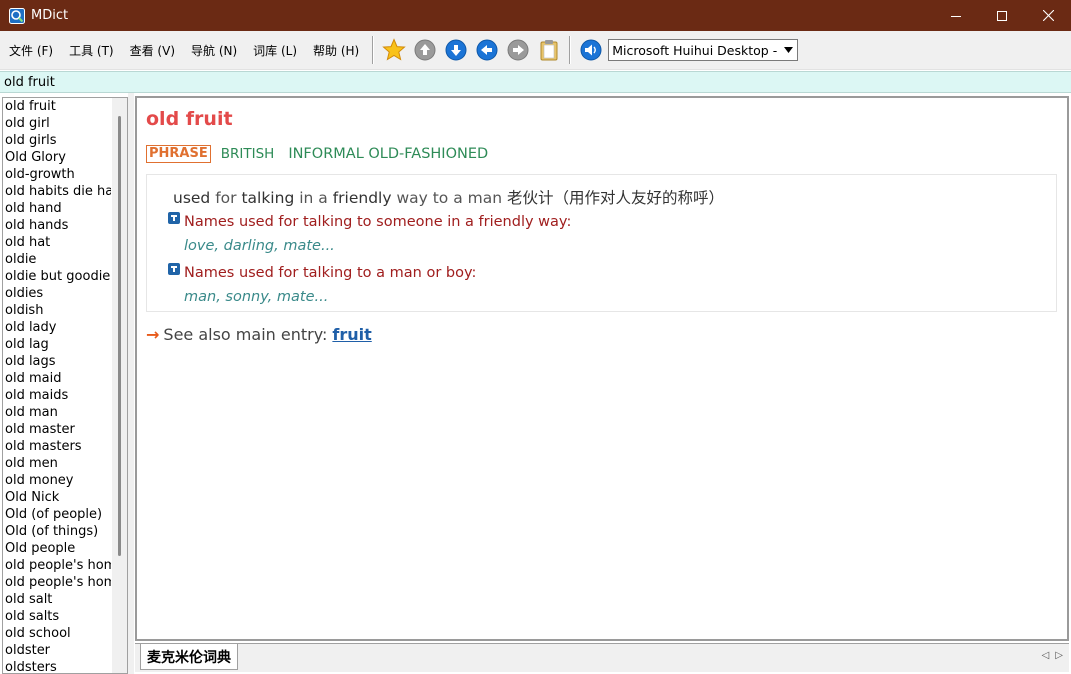 This screenshot has height=674, width=1071. What do you see at coordinates (57, 276) in the screenshot?
I see `word-list-item: oldie but goodie` at bounding box center [57, 276].